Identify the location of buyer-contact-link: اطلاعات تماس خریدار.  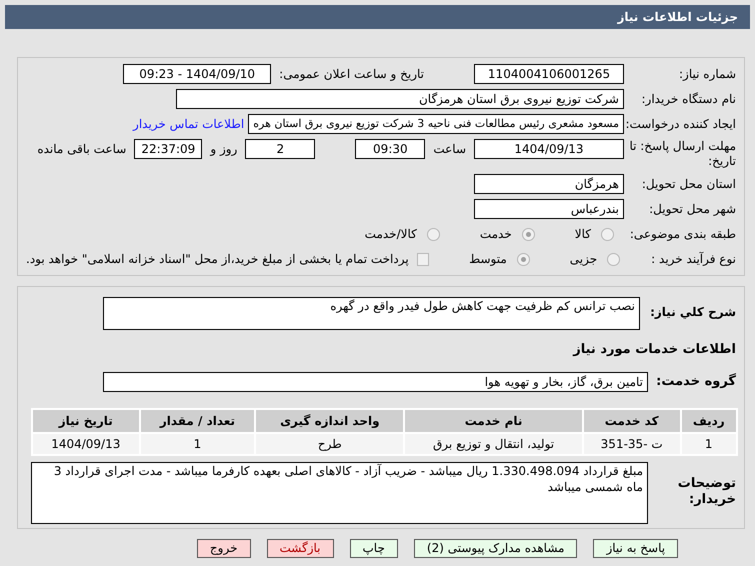
(188, 124).